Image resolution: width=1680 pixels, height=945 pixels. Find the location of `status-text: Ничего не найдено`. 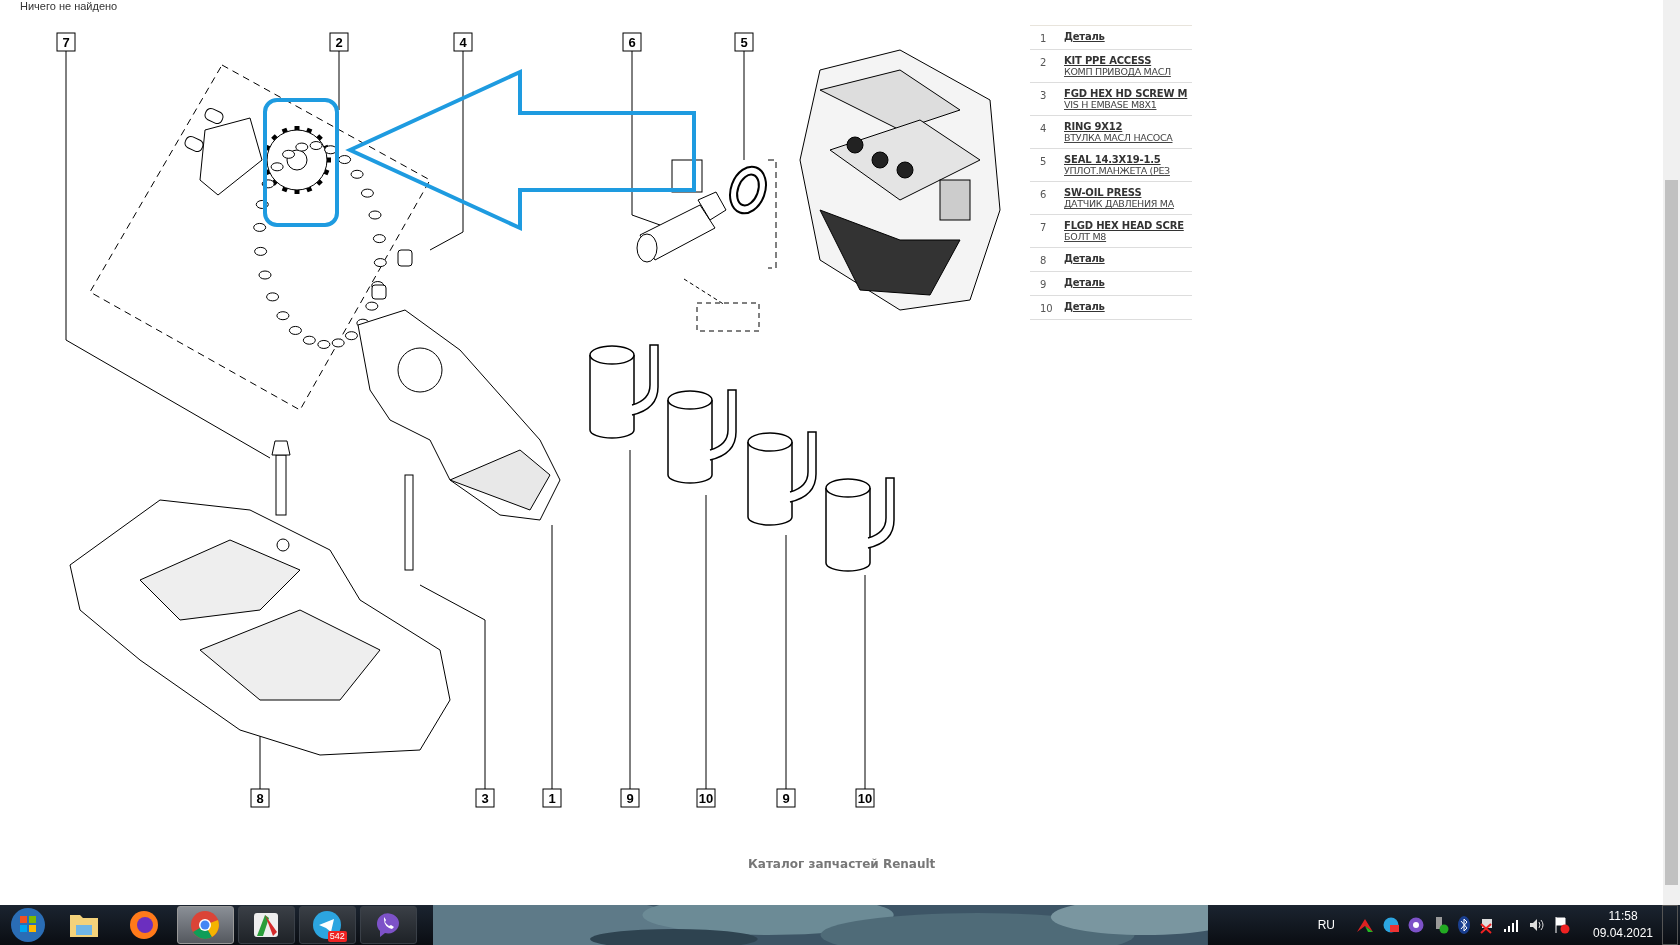

status-text: Ничего не найдено is located at coordinates (69, 6).